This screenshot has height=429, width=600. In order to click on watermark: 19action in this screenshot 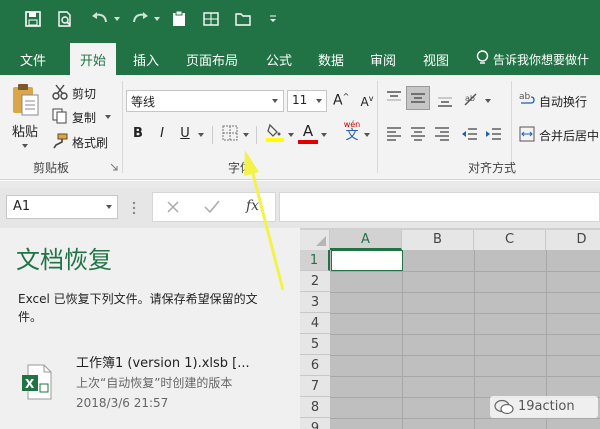, I will do `click(544, 407)`.